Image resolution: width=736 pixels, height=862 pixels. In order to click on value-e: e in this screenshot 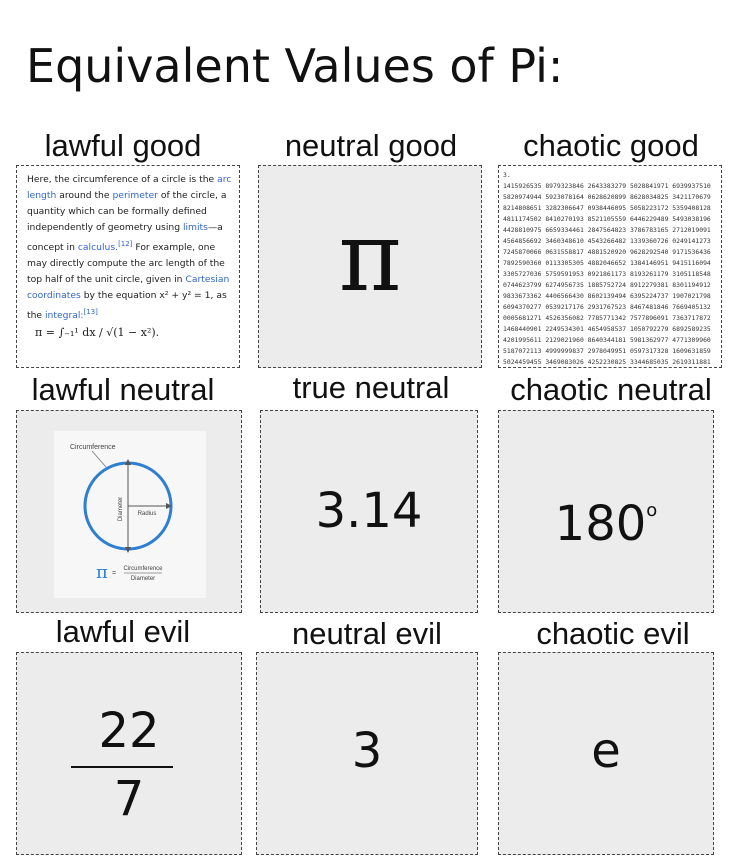, I will do `click(606, 751)`.